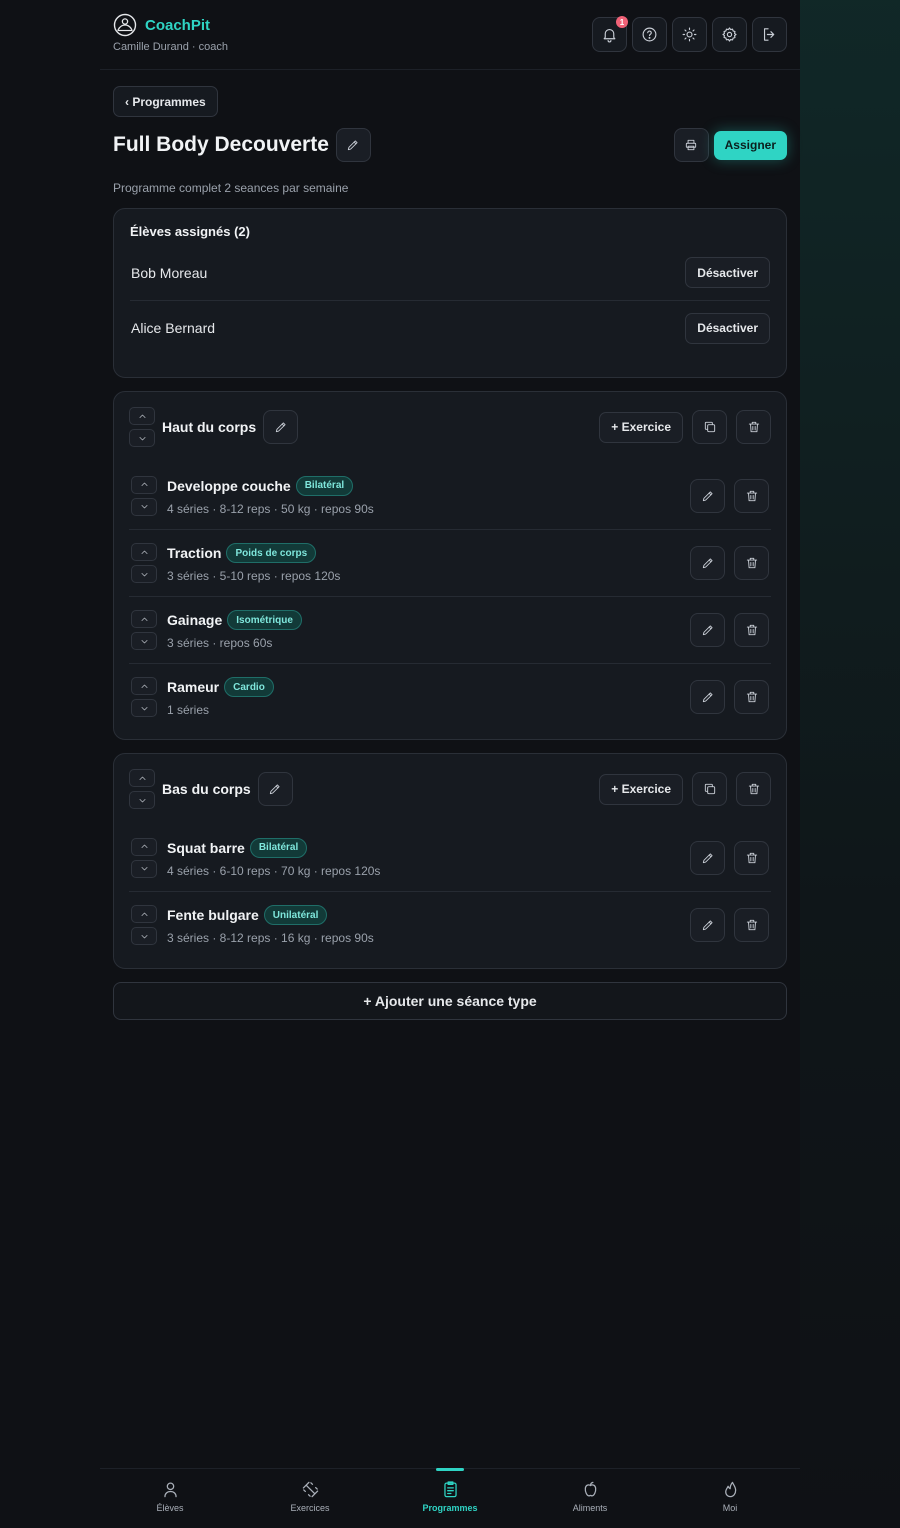  Describe the element at coordinates (264, 620) in the screenshot. I see `exercise-tag: Isométrique` at that location.